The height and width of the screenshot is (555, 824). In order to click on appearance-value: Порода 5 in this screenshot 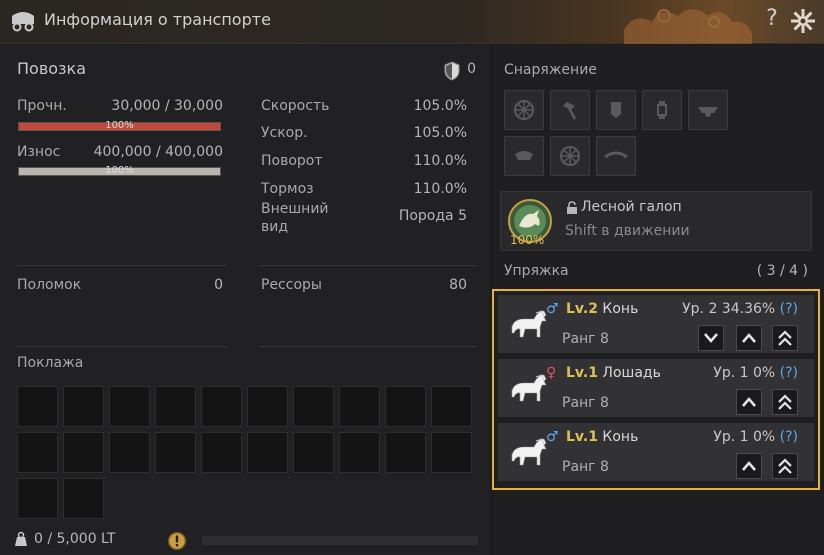, I will do `click(432, 216)`.